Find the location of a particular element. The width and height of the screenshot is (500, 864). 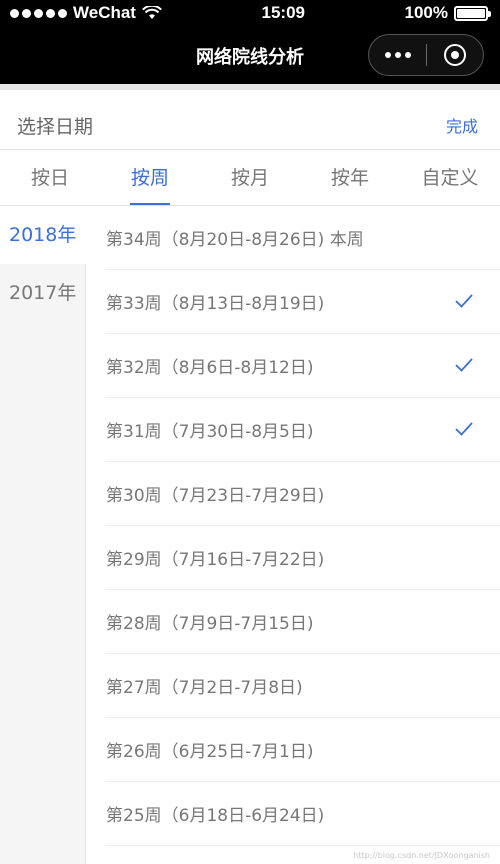

week-item: 第29周（7月16日-7月22日) is located at coordinates (303, 558).